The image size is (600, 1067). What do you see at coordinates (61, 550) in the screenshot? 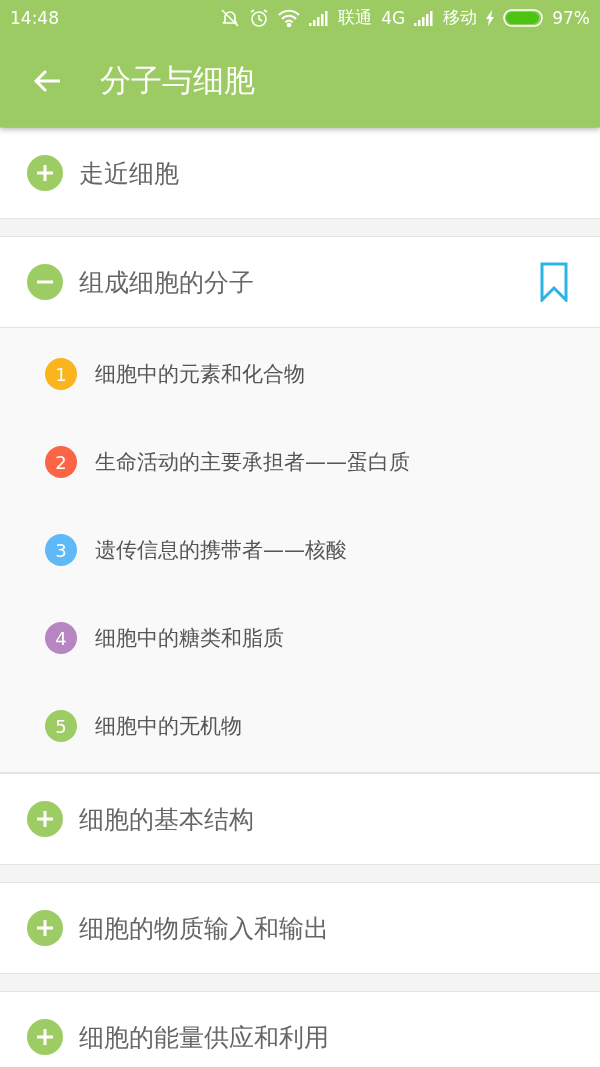
I see `section-number: 3` at bounding box center [61, 550].